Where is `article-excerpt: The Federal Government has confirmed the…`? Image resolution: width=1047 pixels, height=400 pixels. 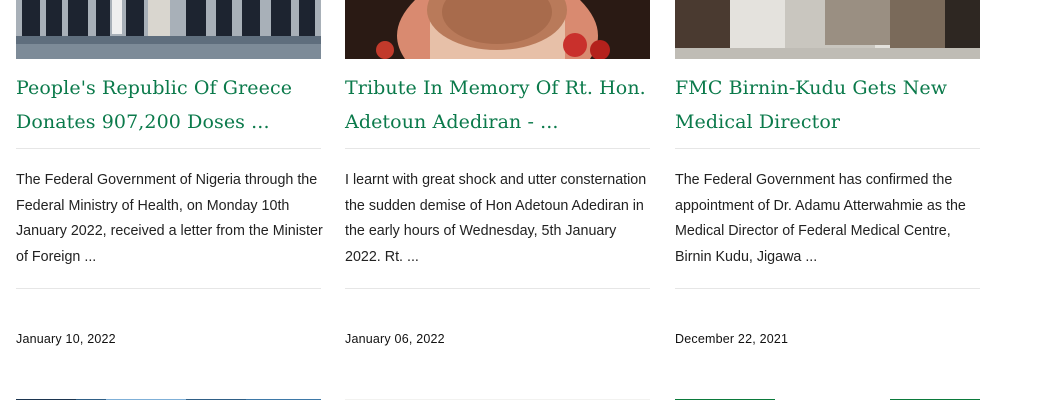 article-excerpt: The Federal Government has confirmed the… is located at coordinates (820, 218).